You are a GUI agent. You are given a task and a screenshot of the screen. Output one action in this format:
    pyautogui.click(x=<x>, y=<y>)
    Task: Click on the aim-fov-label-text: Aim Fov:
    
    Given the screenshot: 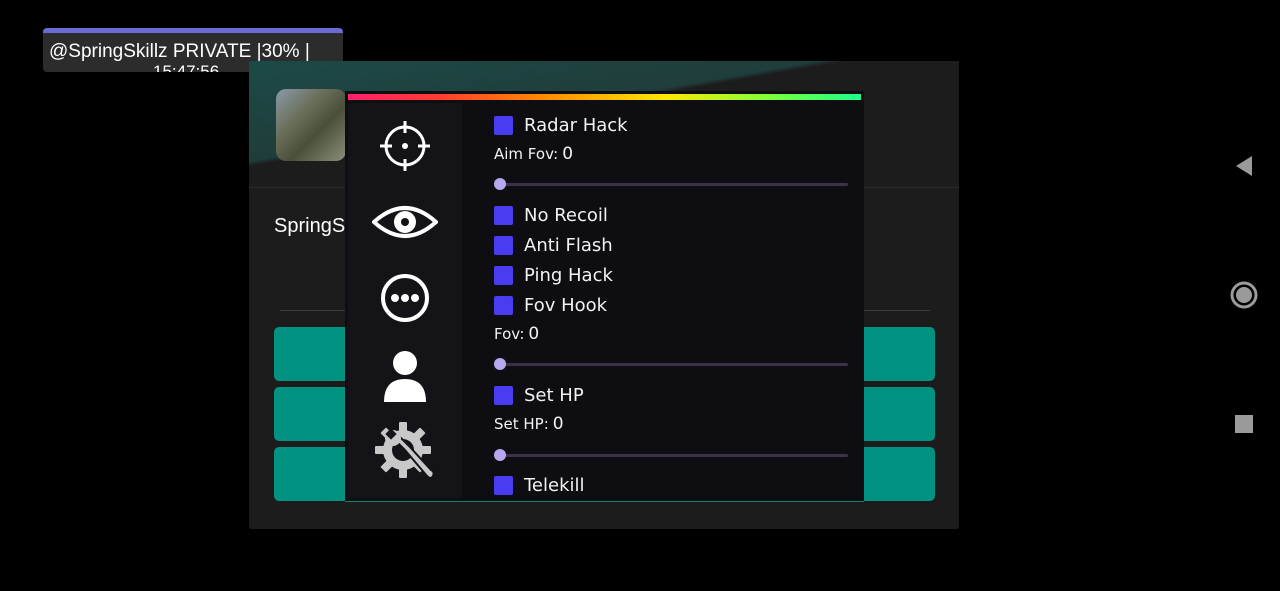 What is the action you would take?
    pyautogui.click(x=526, y=154)
    